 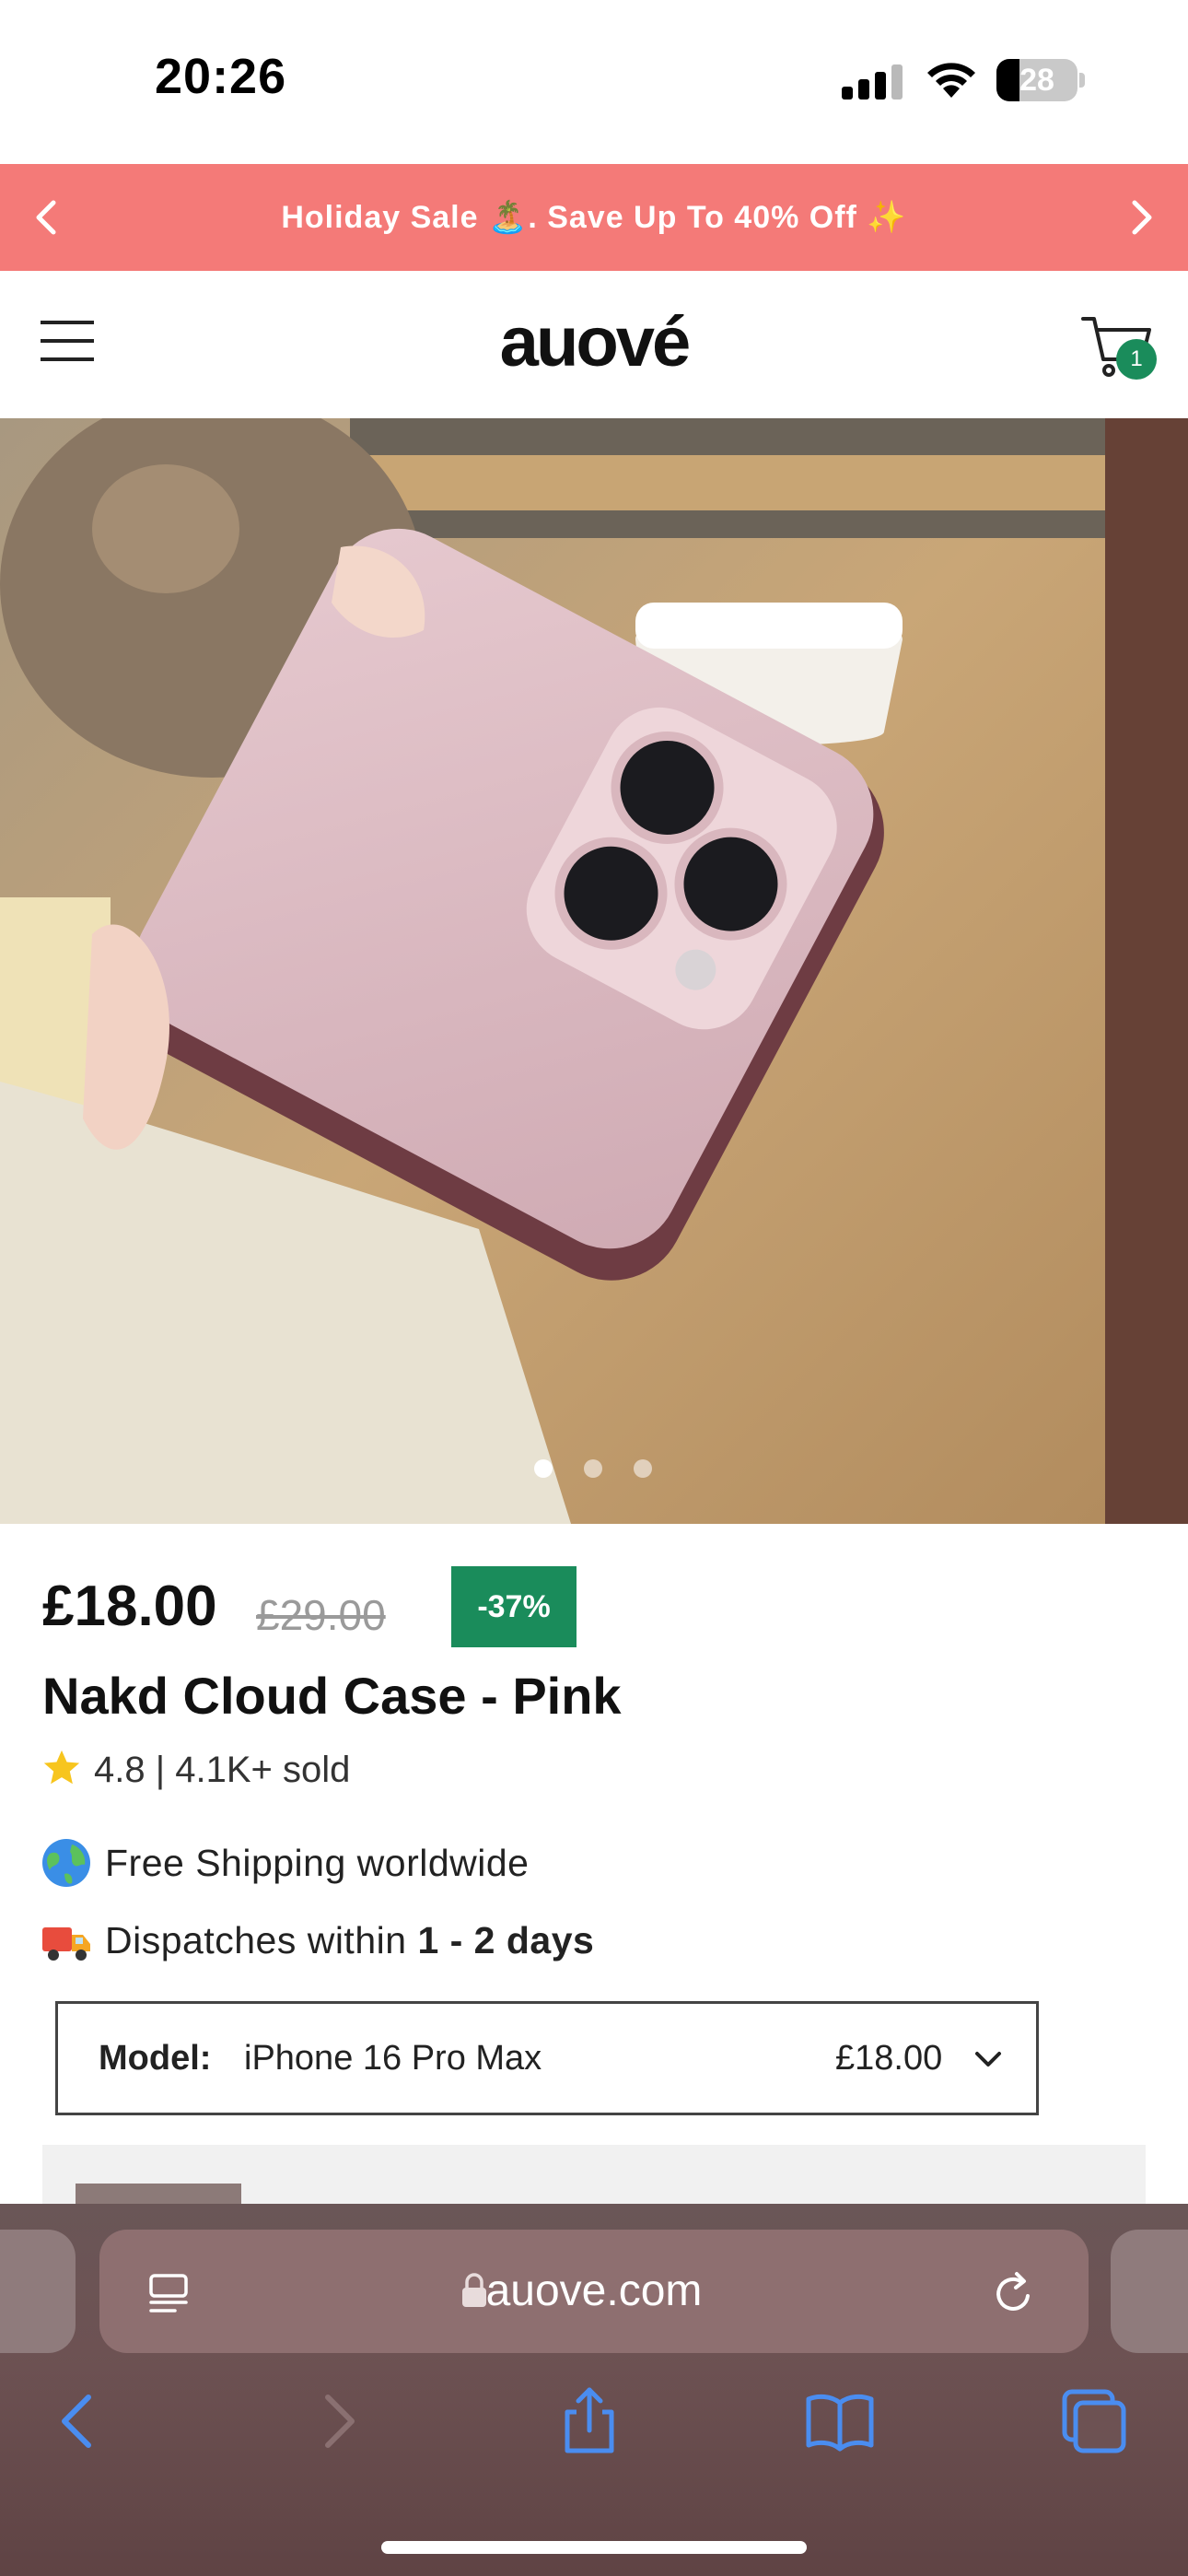 I want to click on reload-icon, so click(x=1014, y=2293).